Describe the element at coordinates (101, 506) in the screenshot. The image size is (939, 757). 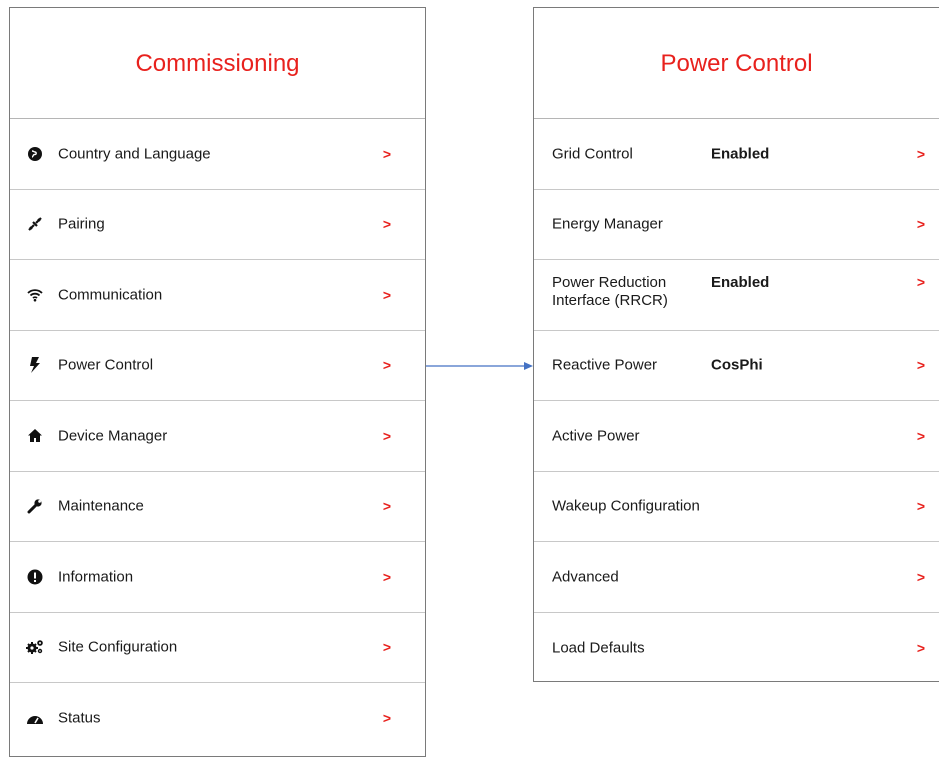
I see `menu-item-label: Maintenance` at that location.